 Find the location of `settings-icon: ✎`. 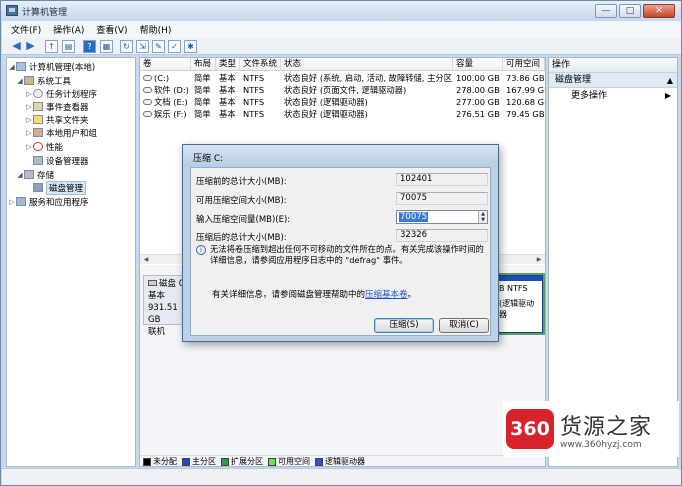

settings-icon: ✎ is located at coordinates (158, 46).